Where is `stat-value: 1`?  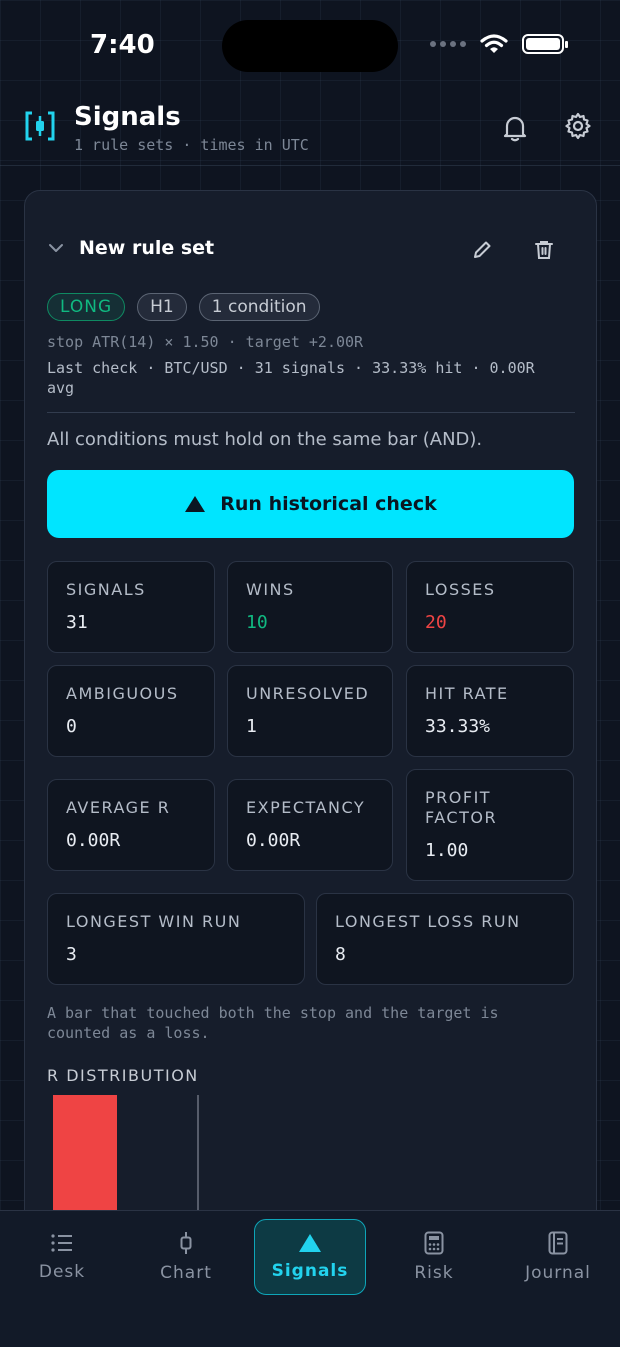
stat-value: 1 is located at coordinates (251, 726).